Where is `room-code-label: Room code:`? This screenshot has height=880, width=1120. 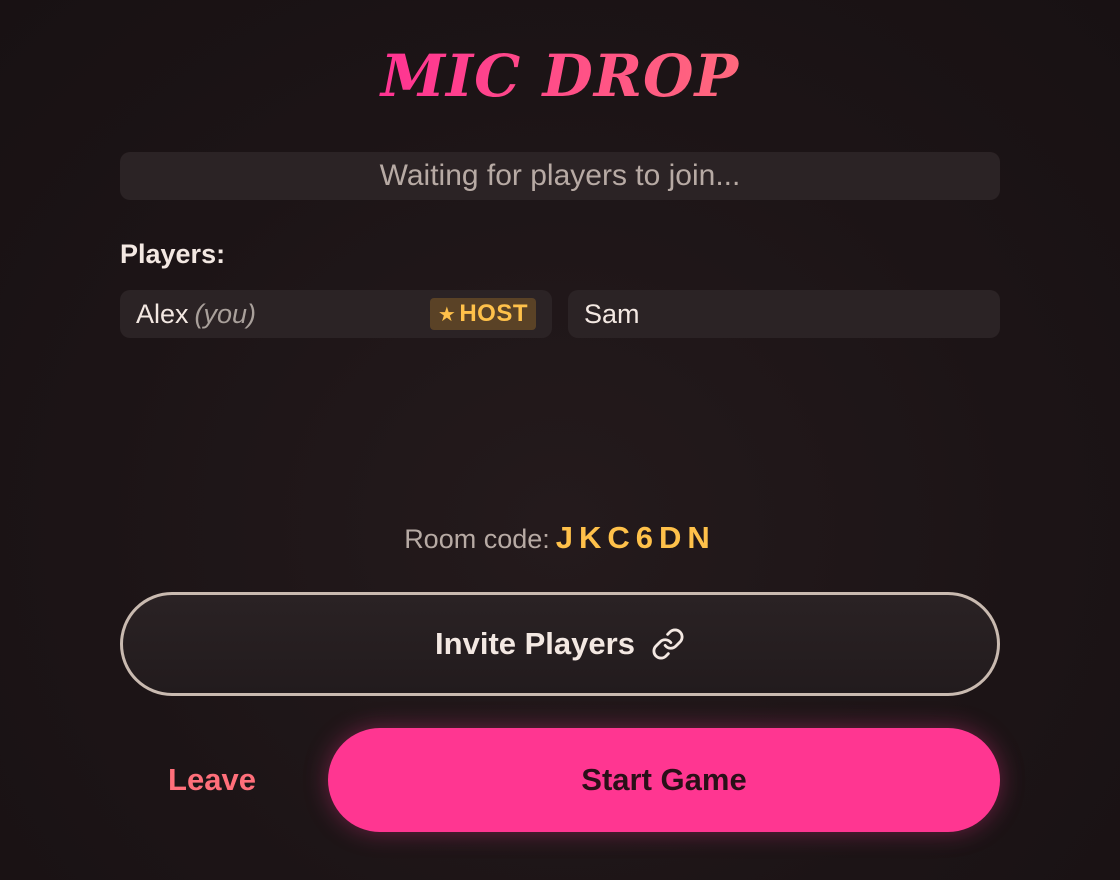 room-code-label: Room code: is located at coordinates (477, 539).